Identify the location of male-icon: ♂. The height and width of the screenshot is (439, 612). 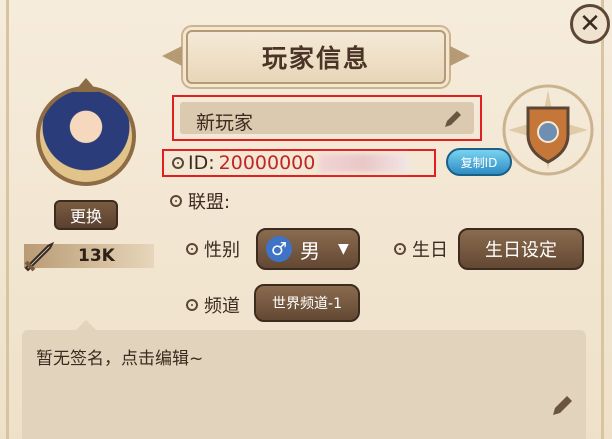
(279, 249).